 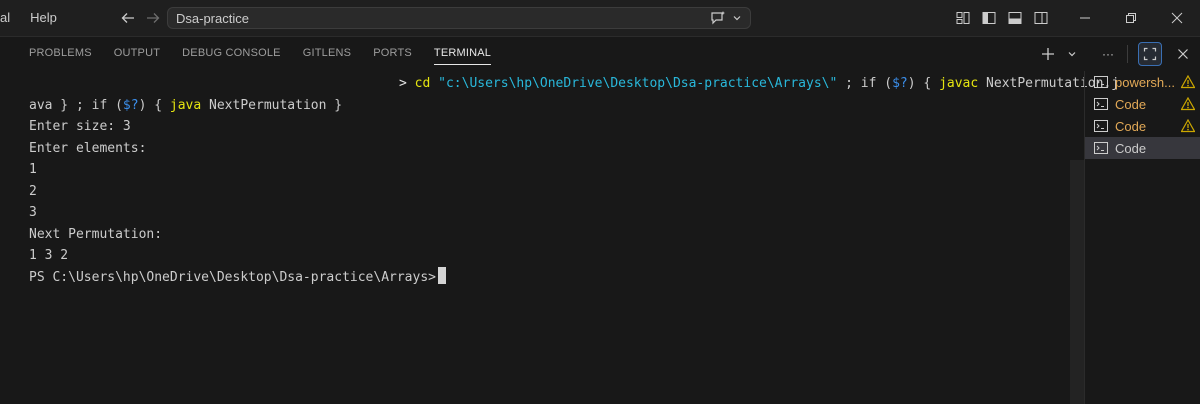 I want to click on copilot-button, so click(x=730, y=18).